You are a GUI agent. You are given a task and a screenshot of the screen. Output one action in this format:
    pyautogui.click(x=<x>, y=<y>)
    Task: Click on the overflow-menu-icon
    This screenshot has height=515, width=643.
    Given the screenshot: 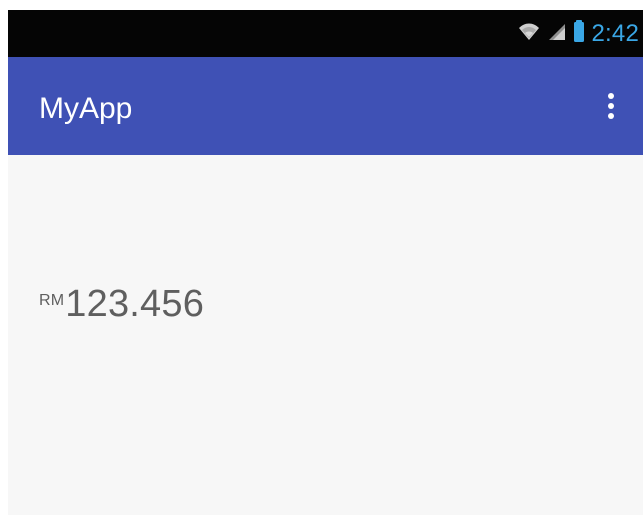 What is the action you would take?
    pyautogui.click(x=611, y=108)
    